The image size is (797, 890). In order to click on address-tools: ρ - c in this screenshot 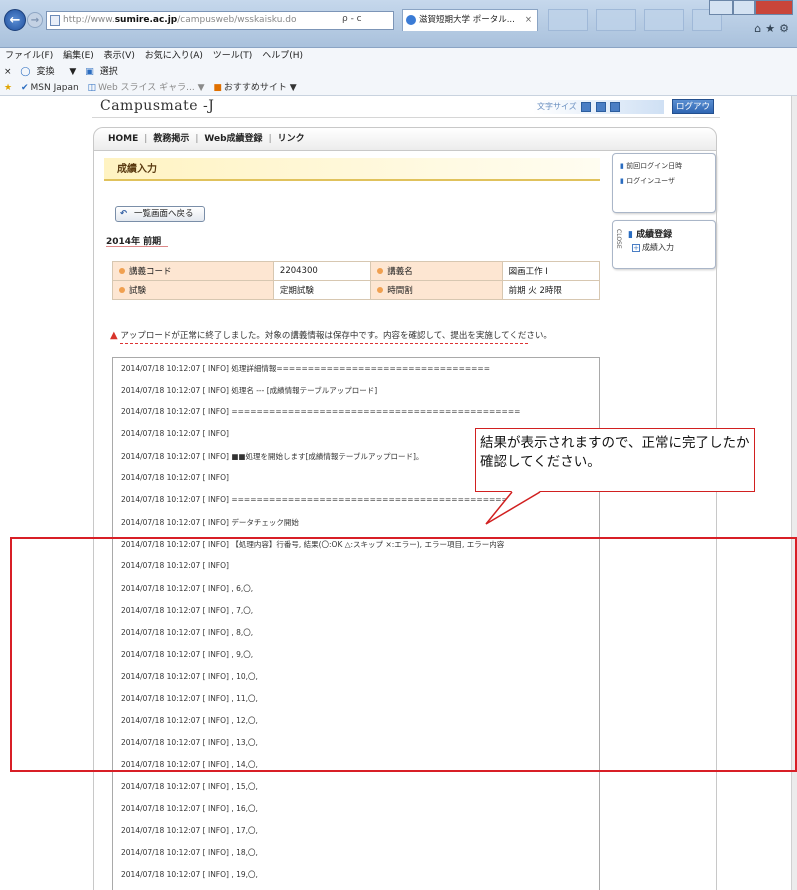, I will do `click(352, 19)`.